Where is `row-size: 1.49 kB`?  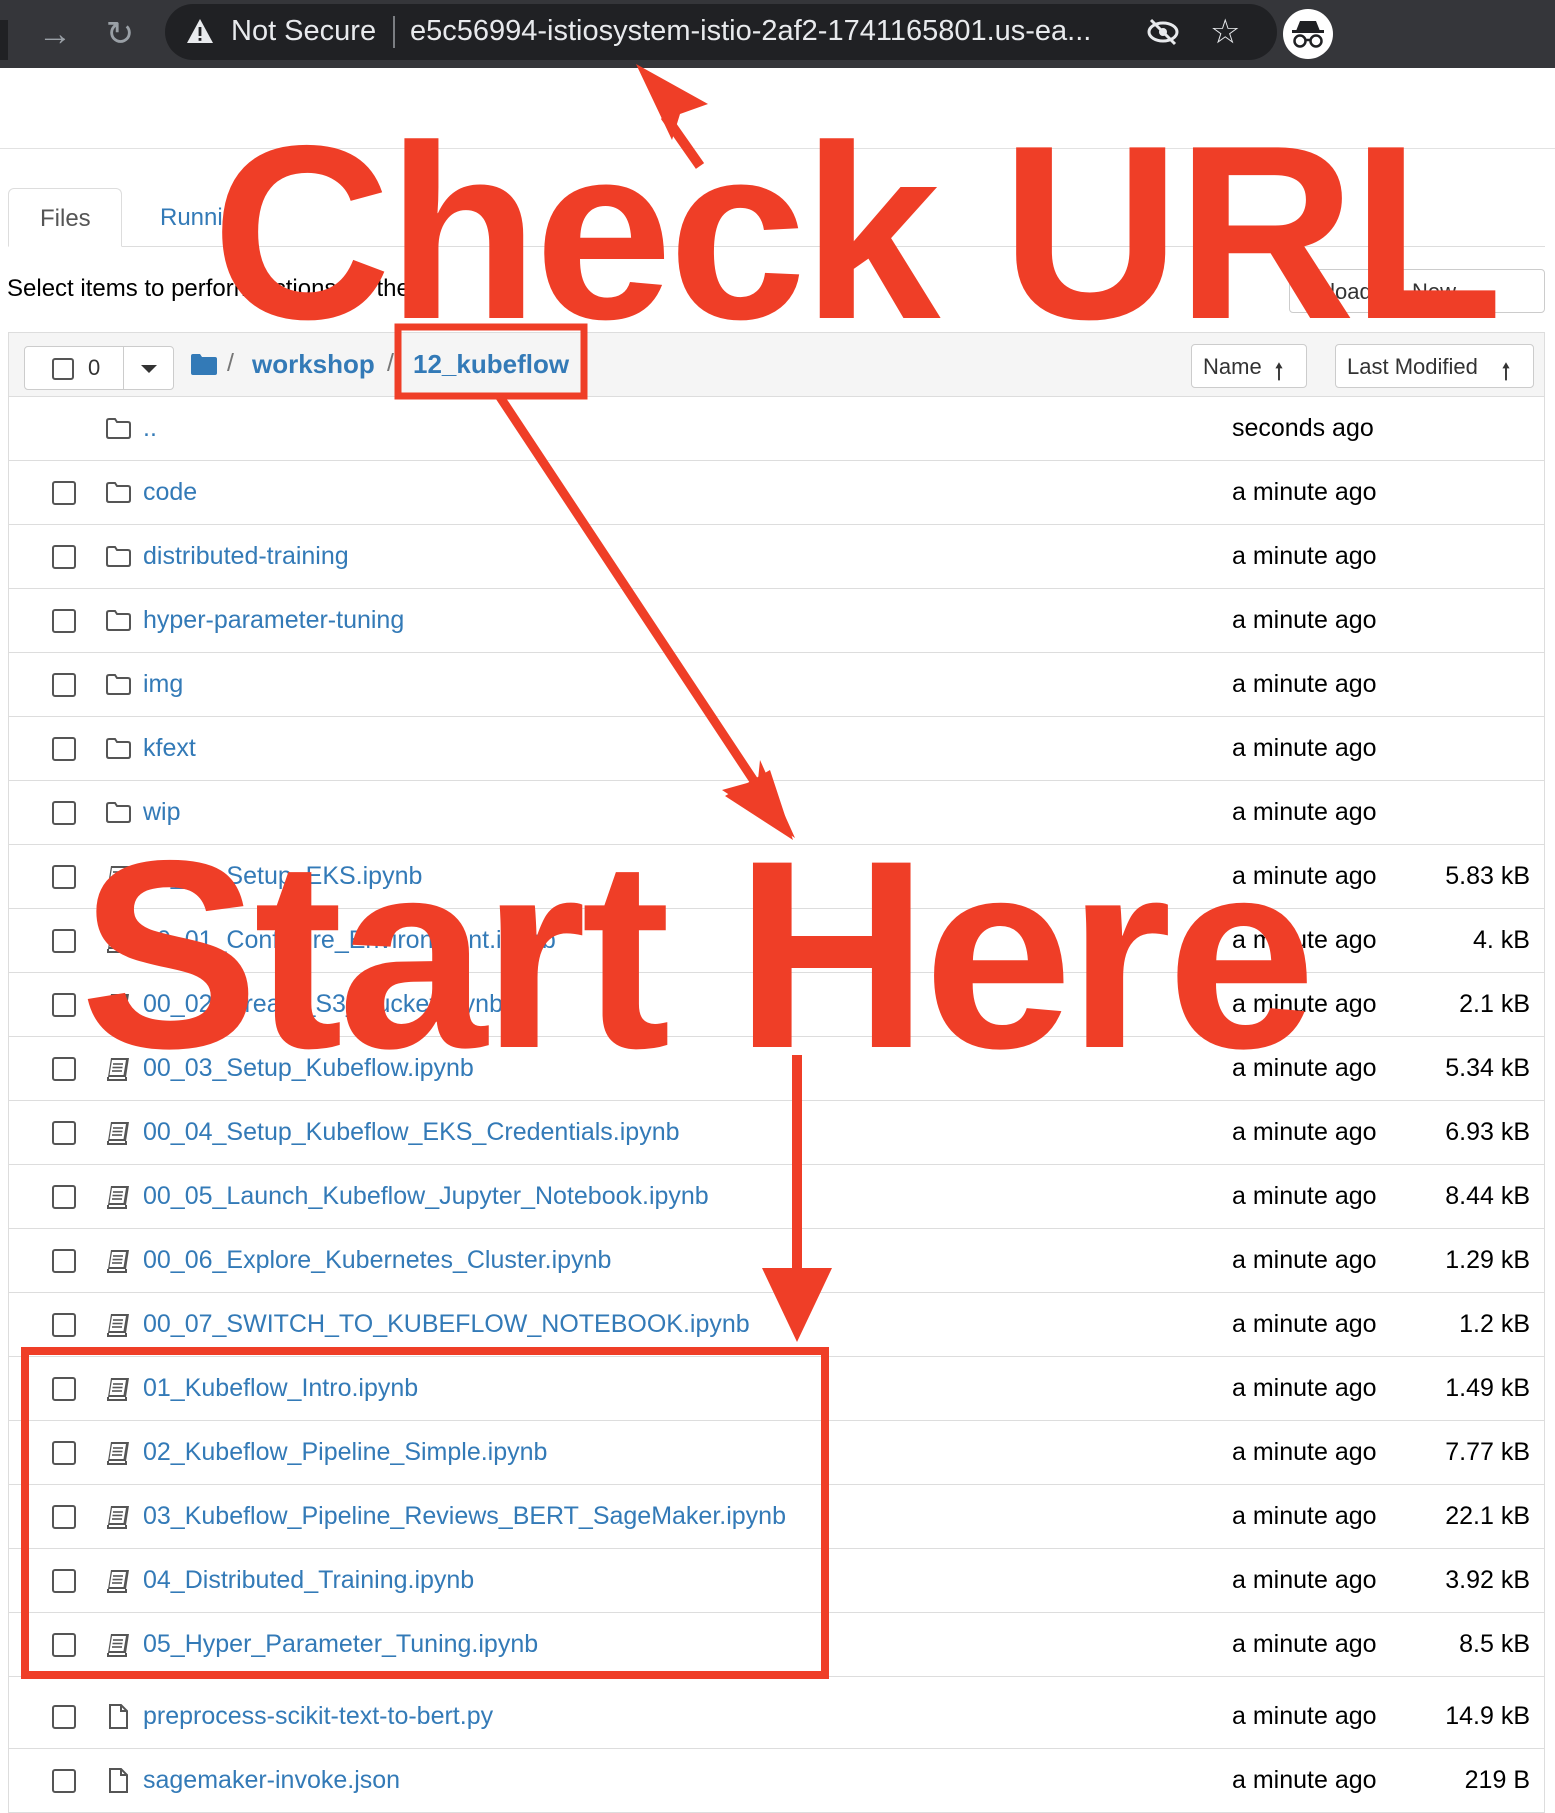
row-size: 1.49 kB is located at coordinates (1487, 1388).